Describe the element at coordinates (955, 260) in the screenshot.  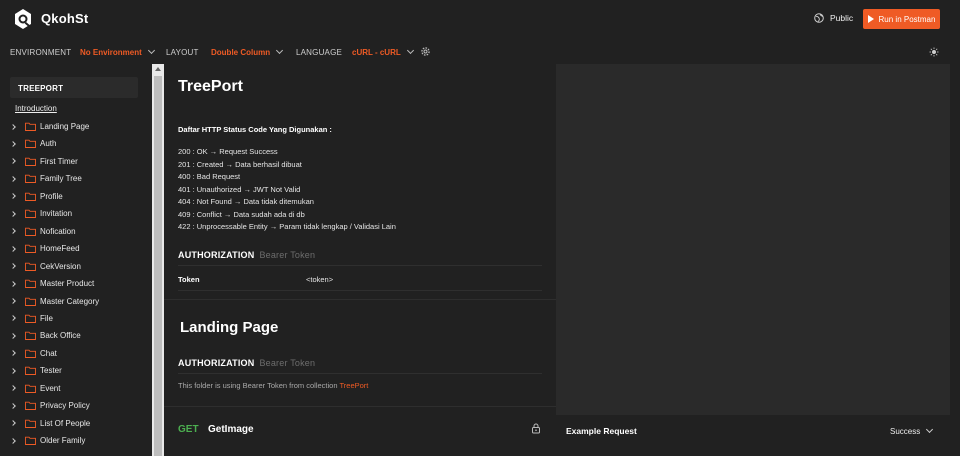
I see `right-scrollbar` at that location.